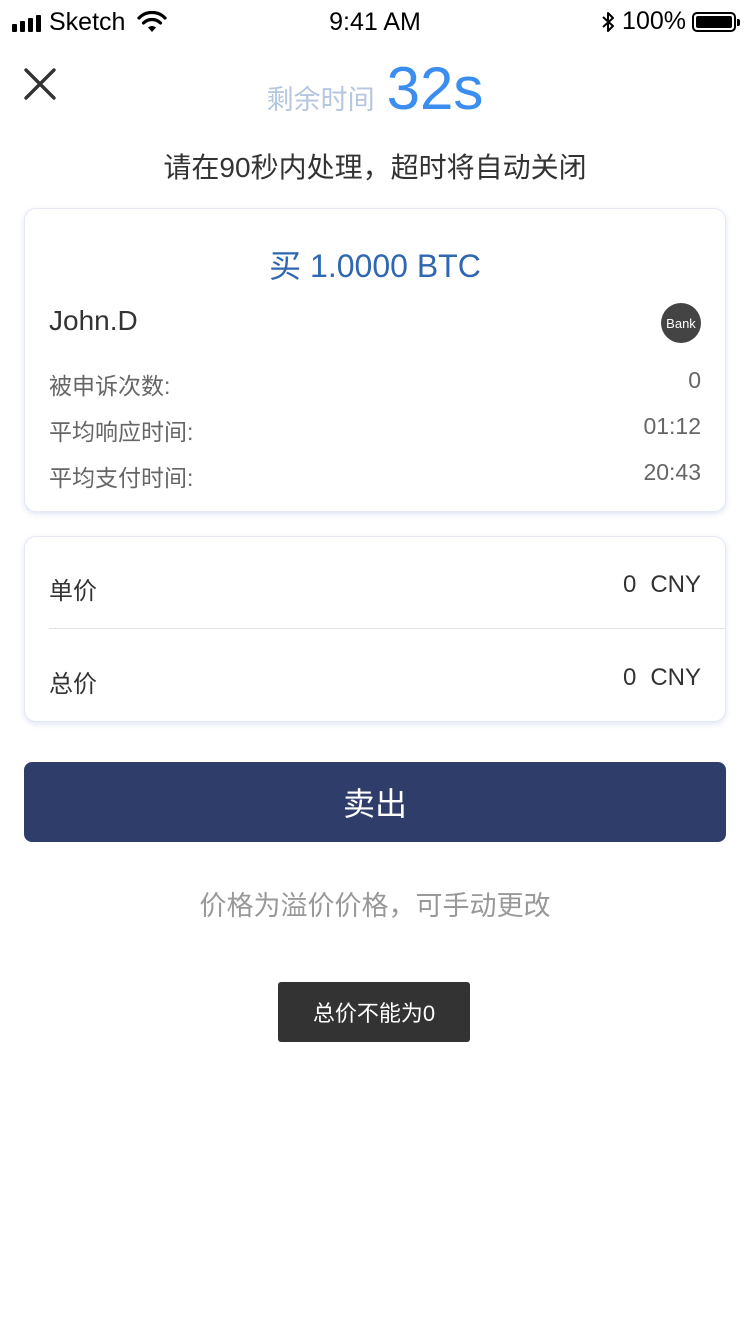 The height and width of the screenshot is (1334, 750). What do you see at coordinates (654, 21) in the screenshot?
I see `battery-percentage: 100%` at bounding box center [654, 21].